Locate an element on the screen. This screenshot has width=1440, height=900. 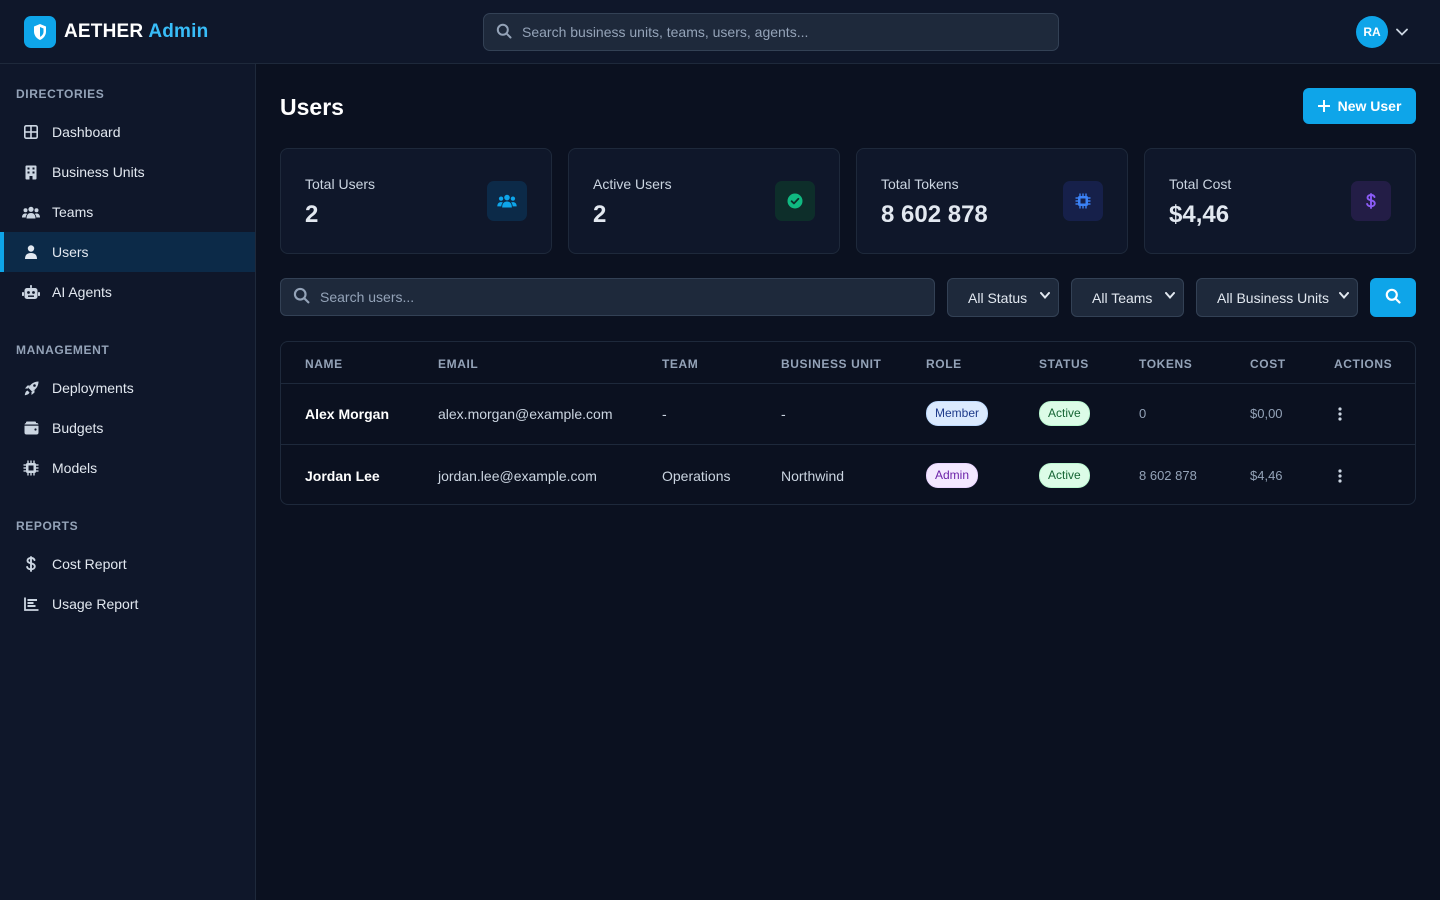
status-filter-value: All Status is located at coordinates (998, 297).